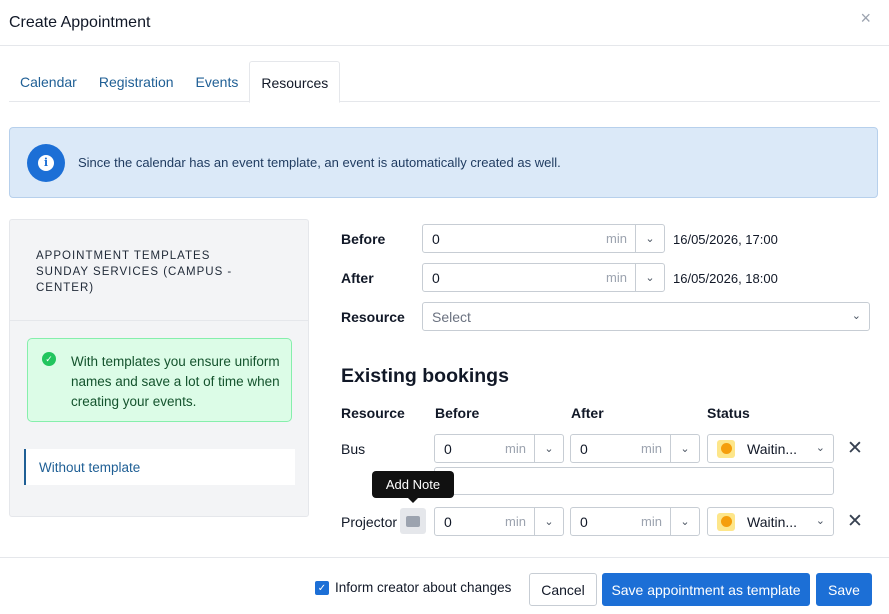 This screenshot has height=614, width=889. What do you see at coordinates (706, 589) in the screenshot?
I see `save-as-template-button: Save appointment as template` at bounding box center [706, 589].